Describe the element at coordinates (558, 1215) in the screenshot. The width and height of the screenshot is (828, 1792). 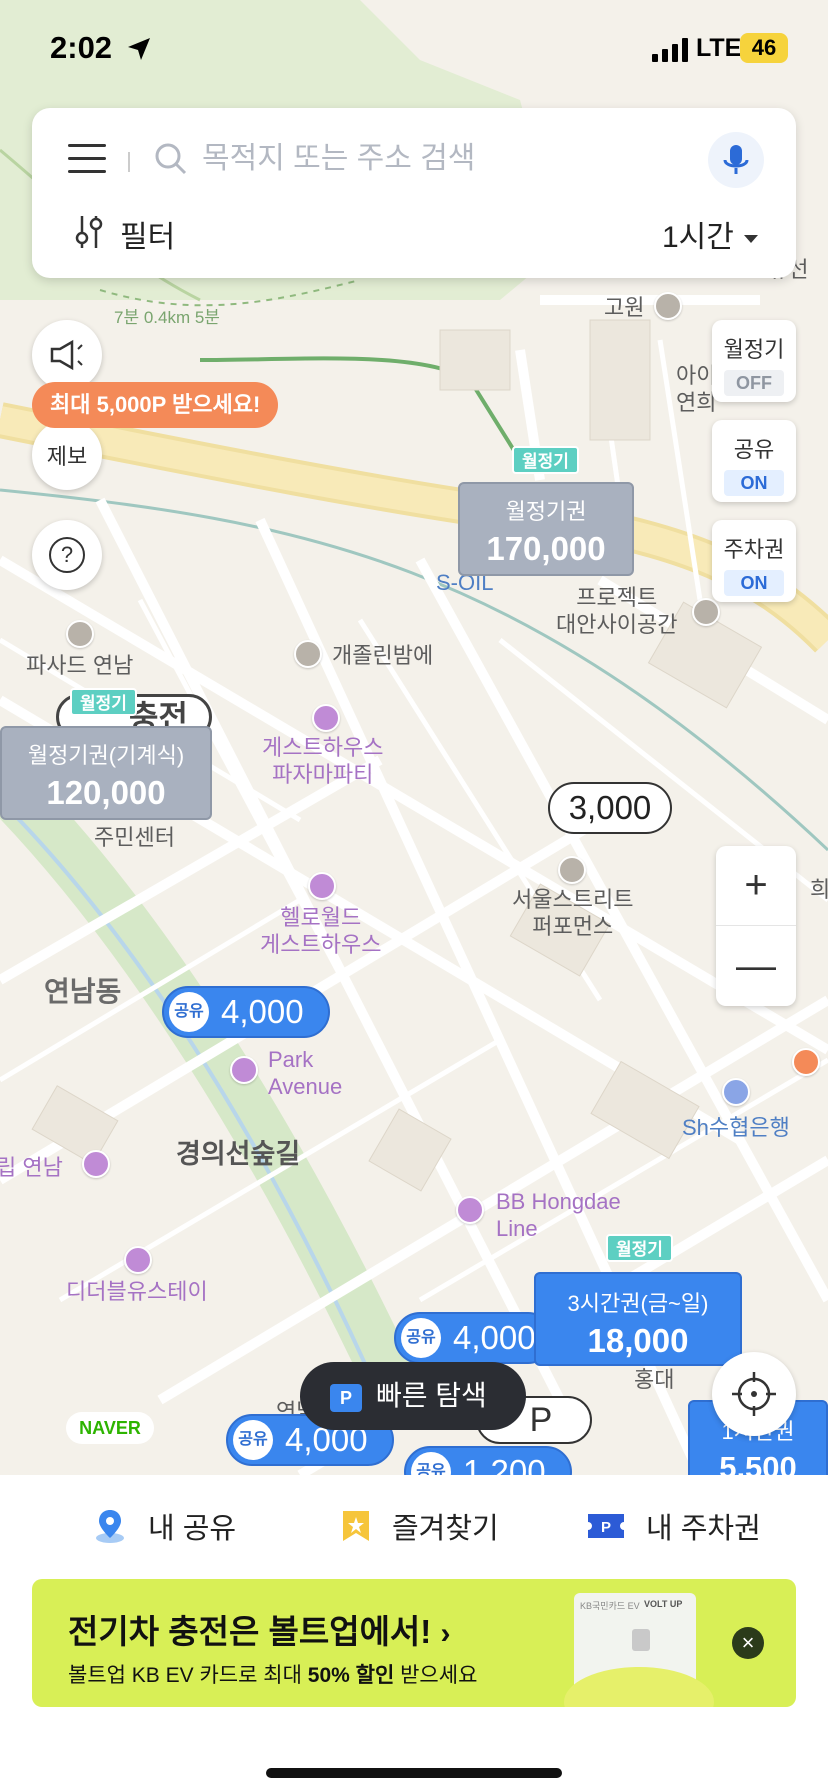
I see `poi-bb-hongdae: BB Hongdae Line` at that location.